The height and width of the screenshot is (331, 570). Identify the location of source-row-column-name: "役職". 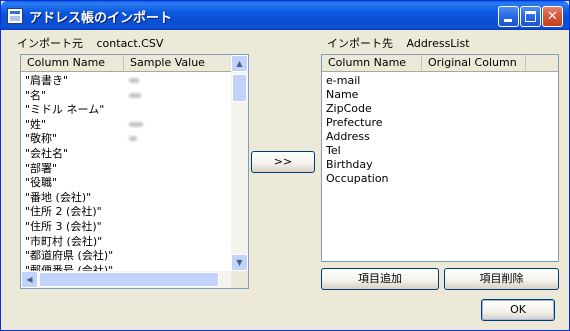
(41, 183).